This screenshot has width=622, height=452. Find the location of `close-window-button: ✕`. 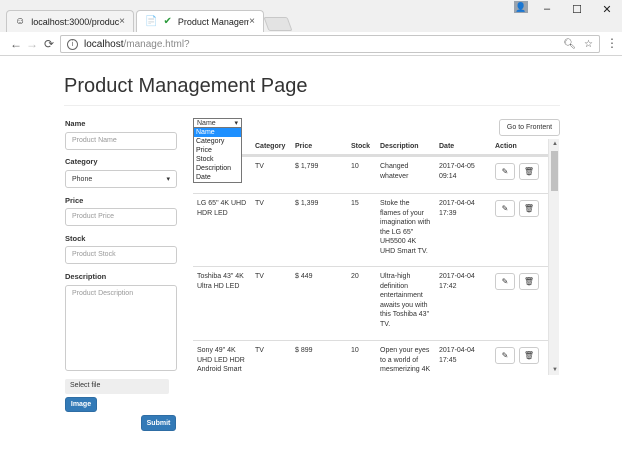

close-window-button: ✕ is located at coordinates (607, 9).